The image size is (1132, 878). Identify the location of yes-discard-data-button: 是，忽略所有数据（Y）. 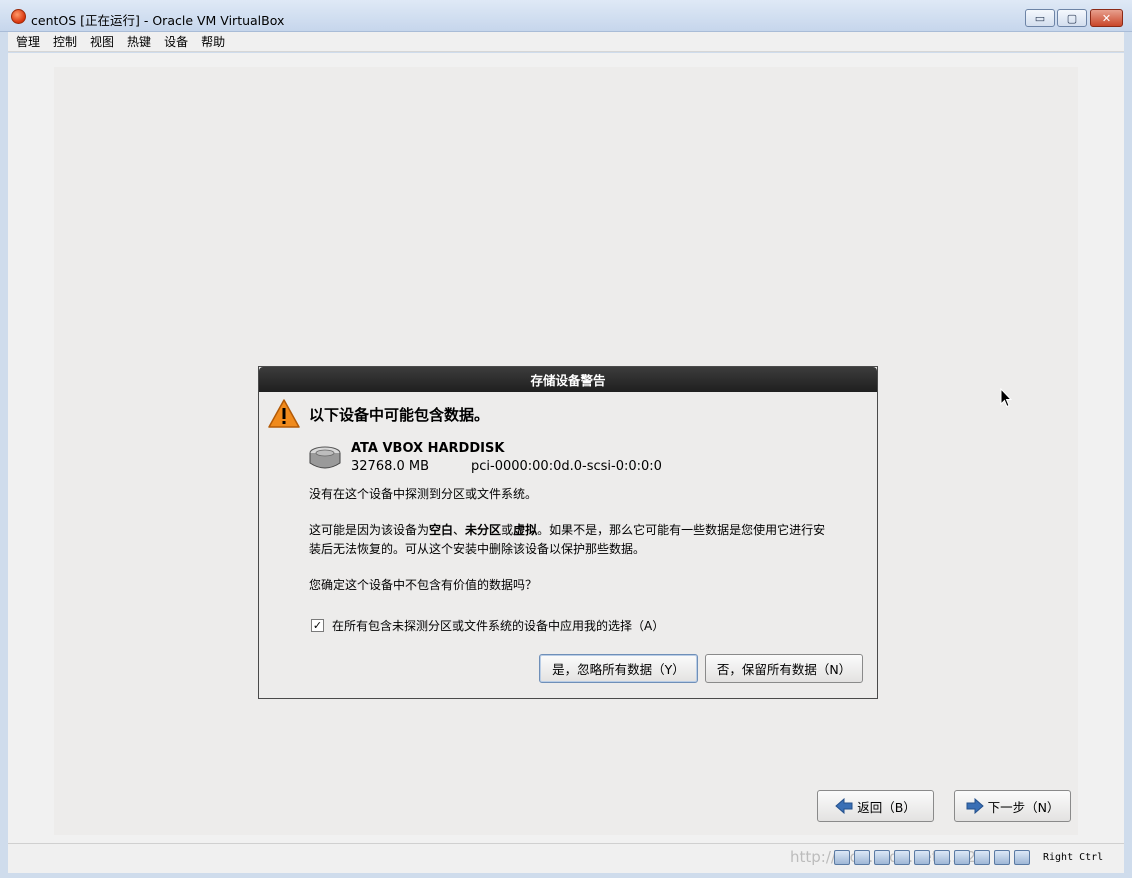
(618, 668).